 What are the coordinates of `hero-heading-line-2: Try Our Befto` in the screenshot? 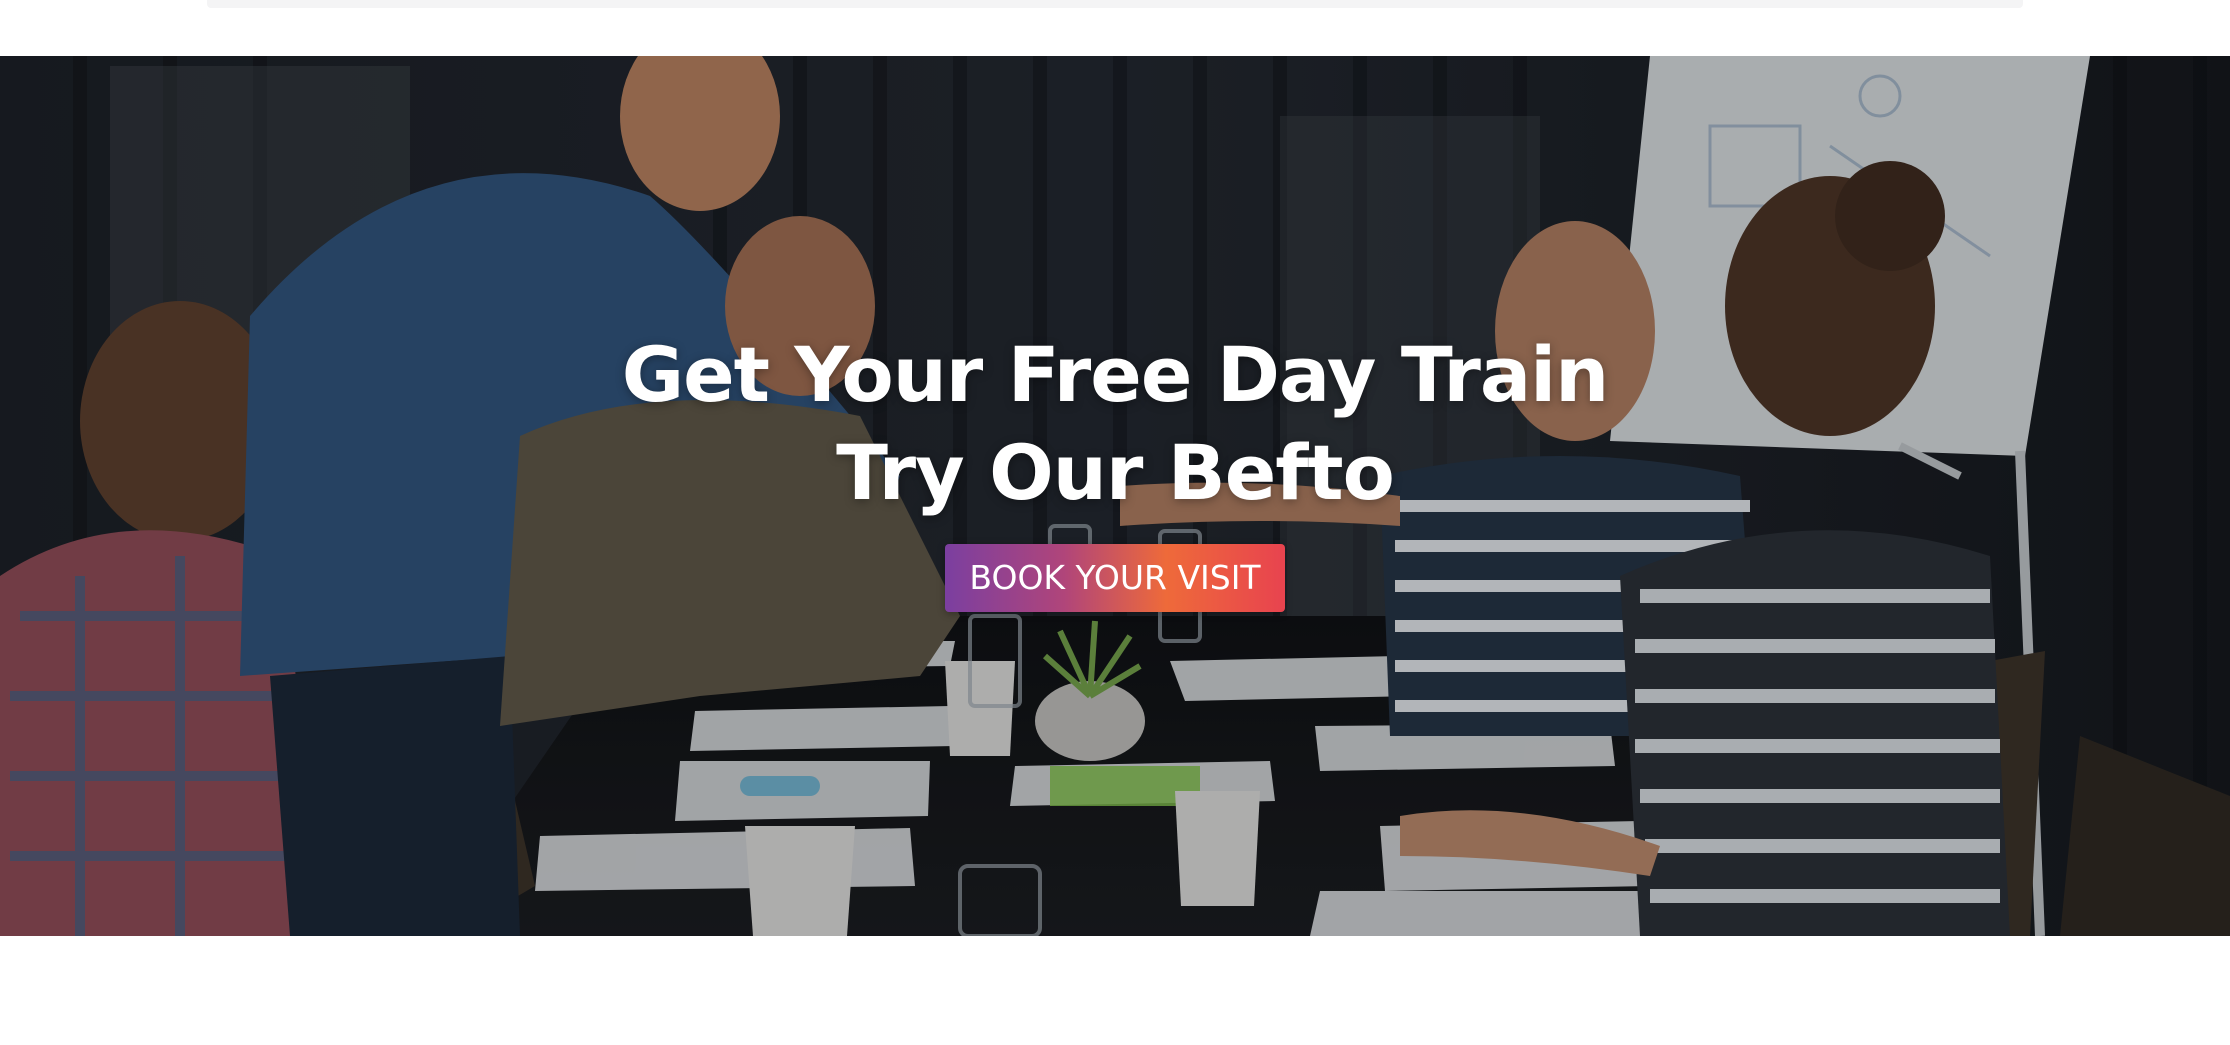 It's located at (1115, 472).